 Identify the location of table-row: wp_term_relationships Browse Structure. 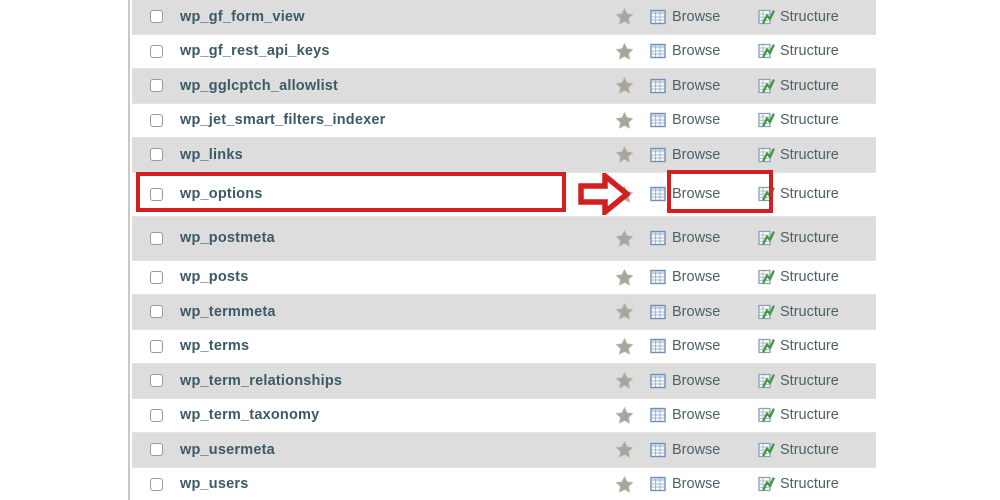
(504, 381).